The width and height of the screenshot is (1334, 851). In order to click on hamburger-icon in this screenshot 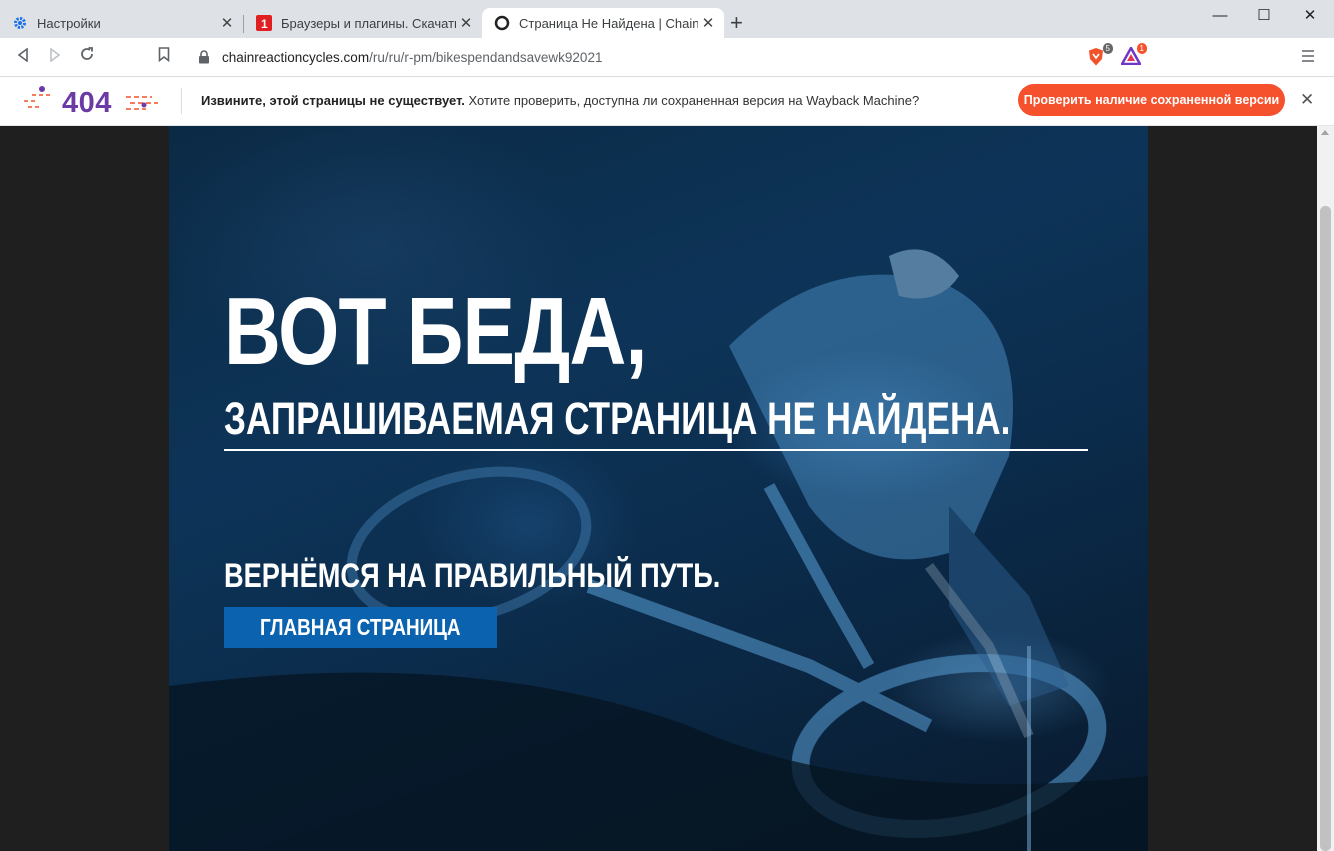, I will do `click(1308, 56)`.